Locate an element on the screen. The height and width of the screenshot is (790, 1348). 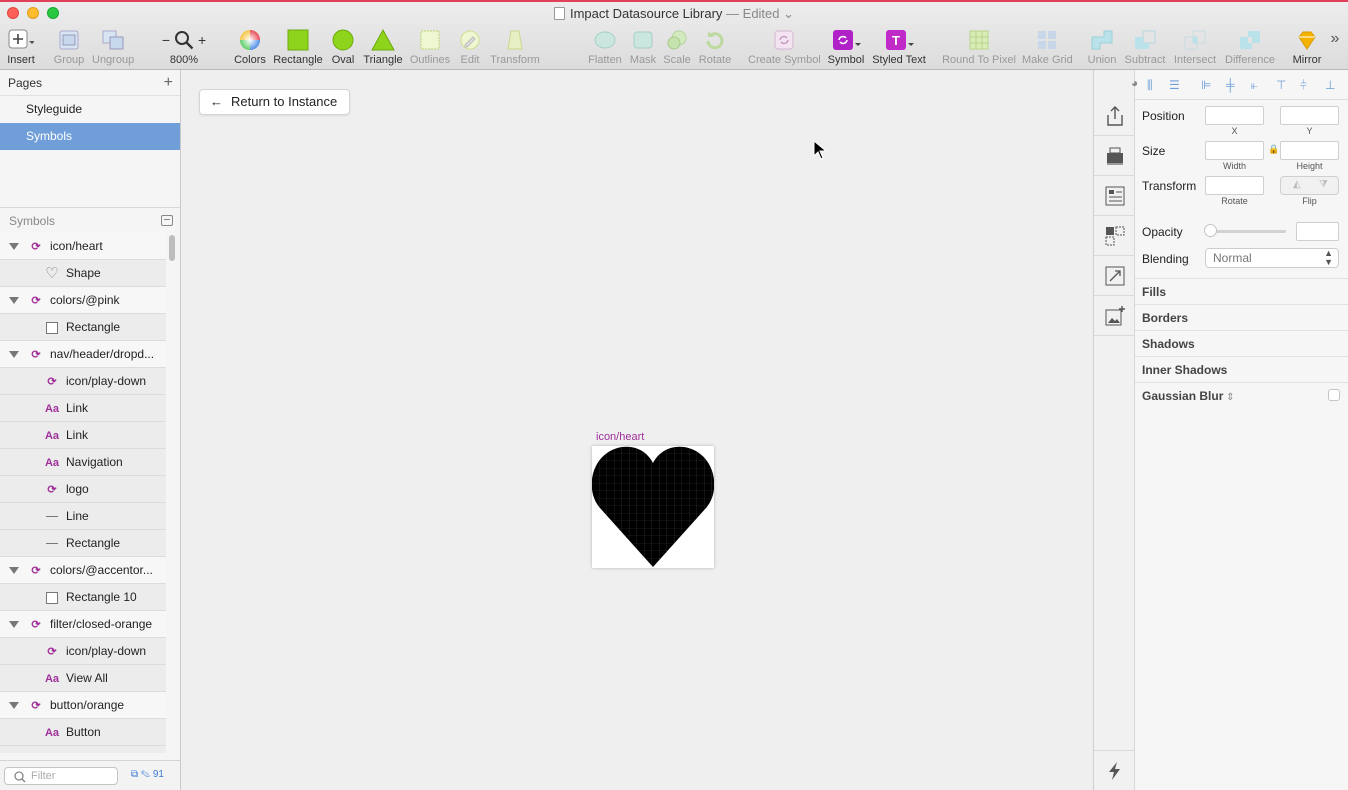
print-button is located at coordinates (1114, 156).